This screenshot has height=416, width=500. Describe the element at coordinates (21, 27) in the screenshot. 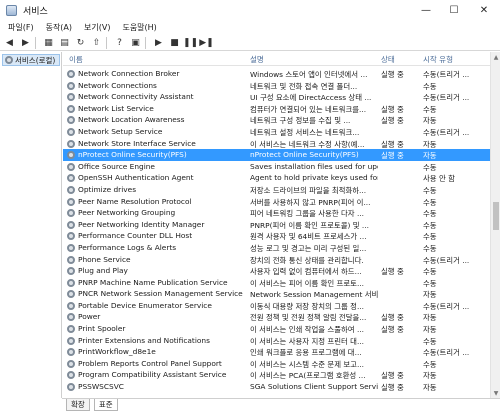

I see `menu-file: 파일(F)` at that location.